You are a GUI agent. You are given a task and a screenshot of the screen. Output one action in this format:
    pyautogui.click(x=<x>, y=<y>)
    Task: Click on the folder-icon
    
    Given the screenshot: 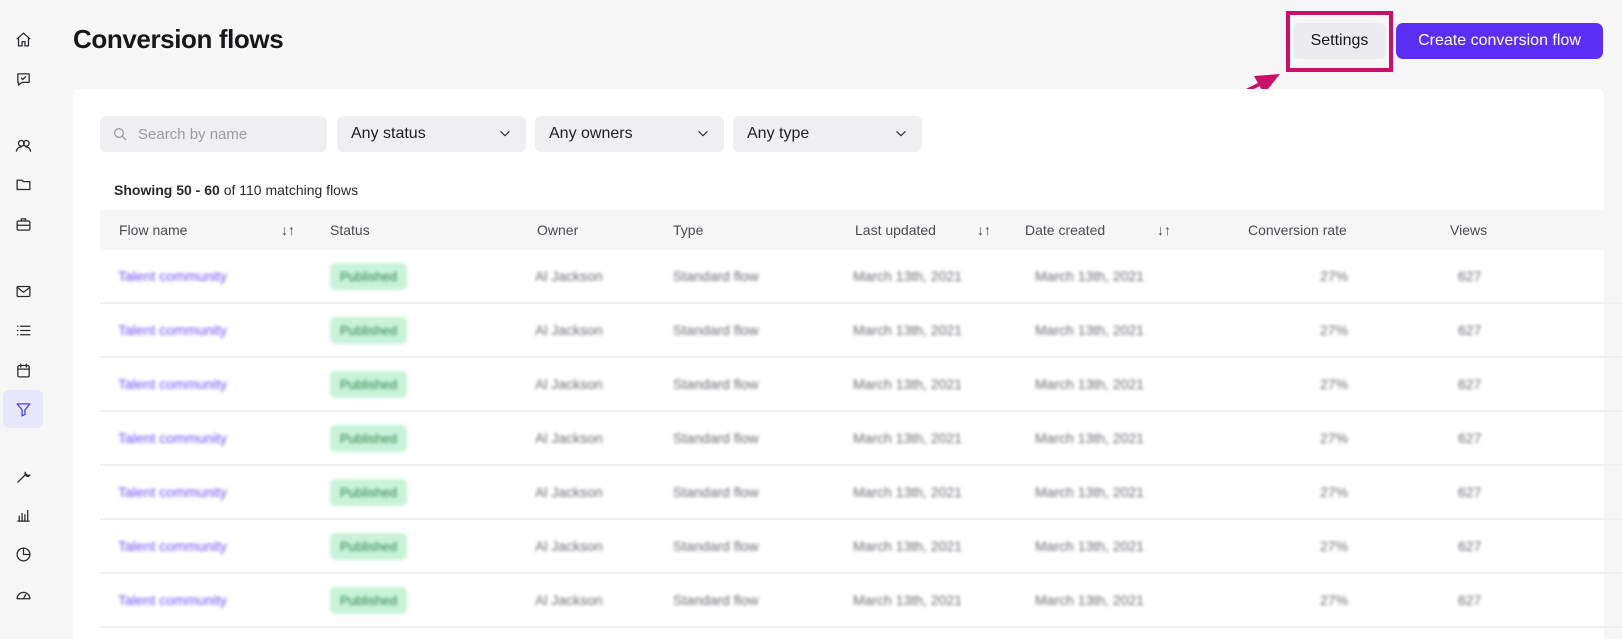 What is the action you would take?
    pyautogui.click(x=23, y=184)
    